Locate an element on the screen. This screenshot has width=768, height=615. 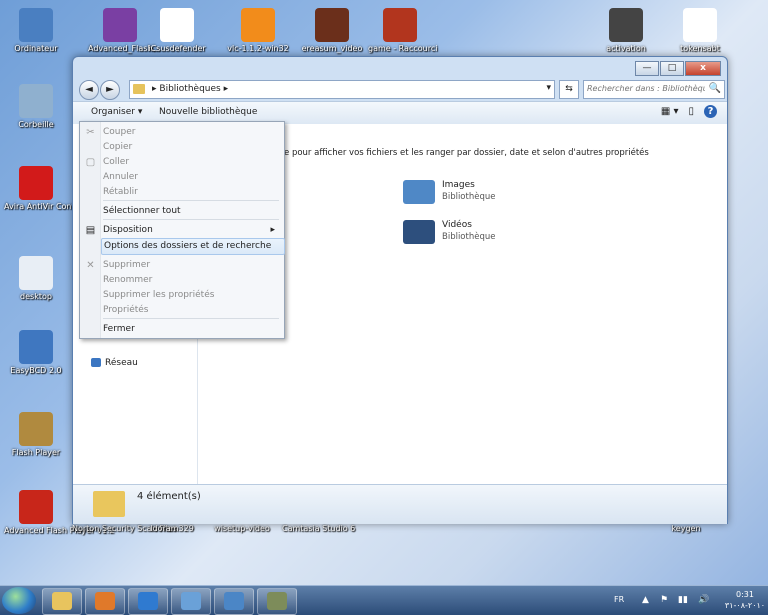
new-library-button: Nouvelle bibliothèque is located at coordinates (208, 112).